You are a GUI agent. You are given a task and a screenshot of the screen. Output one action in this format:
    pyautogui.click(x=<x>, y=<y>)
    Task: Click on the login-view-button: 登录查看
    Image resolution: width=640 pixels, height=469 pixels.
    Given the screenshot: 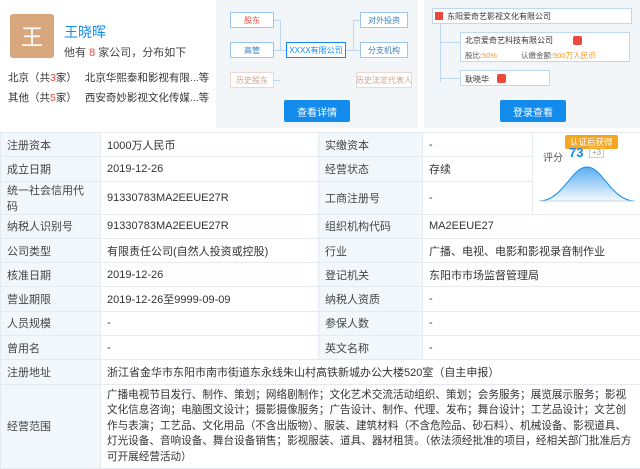 What is the action you would take?
    pyautogui.click(x=533, y=111)
    